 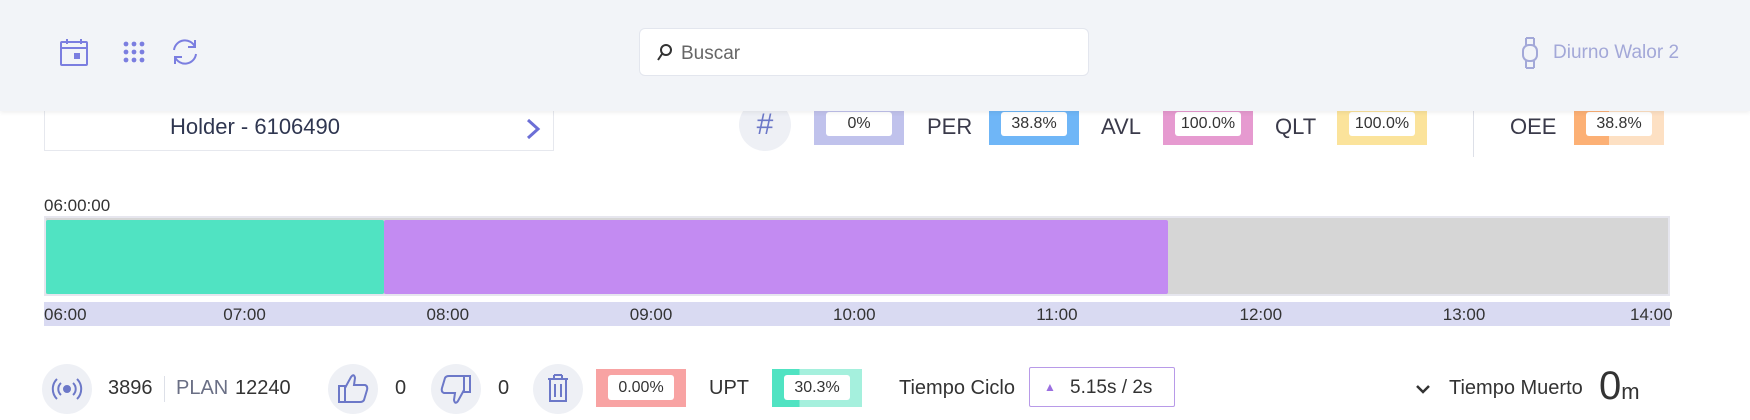 I want to click on waste-percent-box: 0.00%, so click(x=641, y=388).